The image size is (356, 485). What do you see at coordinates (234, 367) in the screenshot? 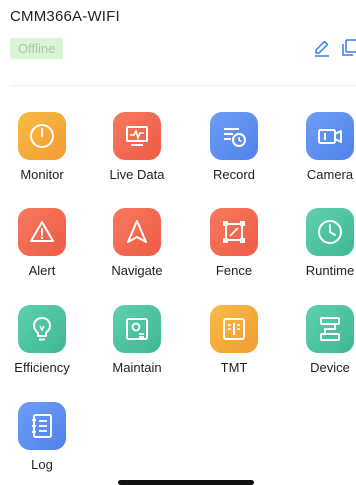
I see `tile-label: TMT` at bounding box center [234, 367].